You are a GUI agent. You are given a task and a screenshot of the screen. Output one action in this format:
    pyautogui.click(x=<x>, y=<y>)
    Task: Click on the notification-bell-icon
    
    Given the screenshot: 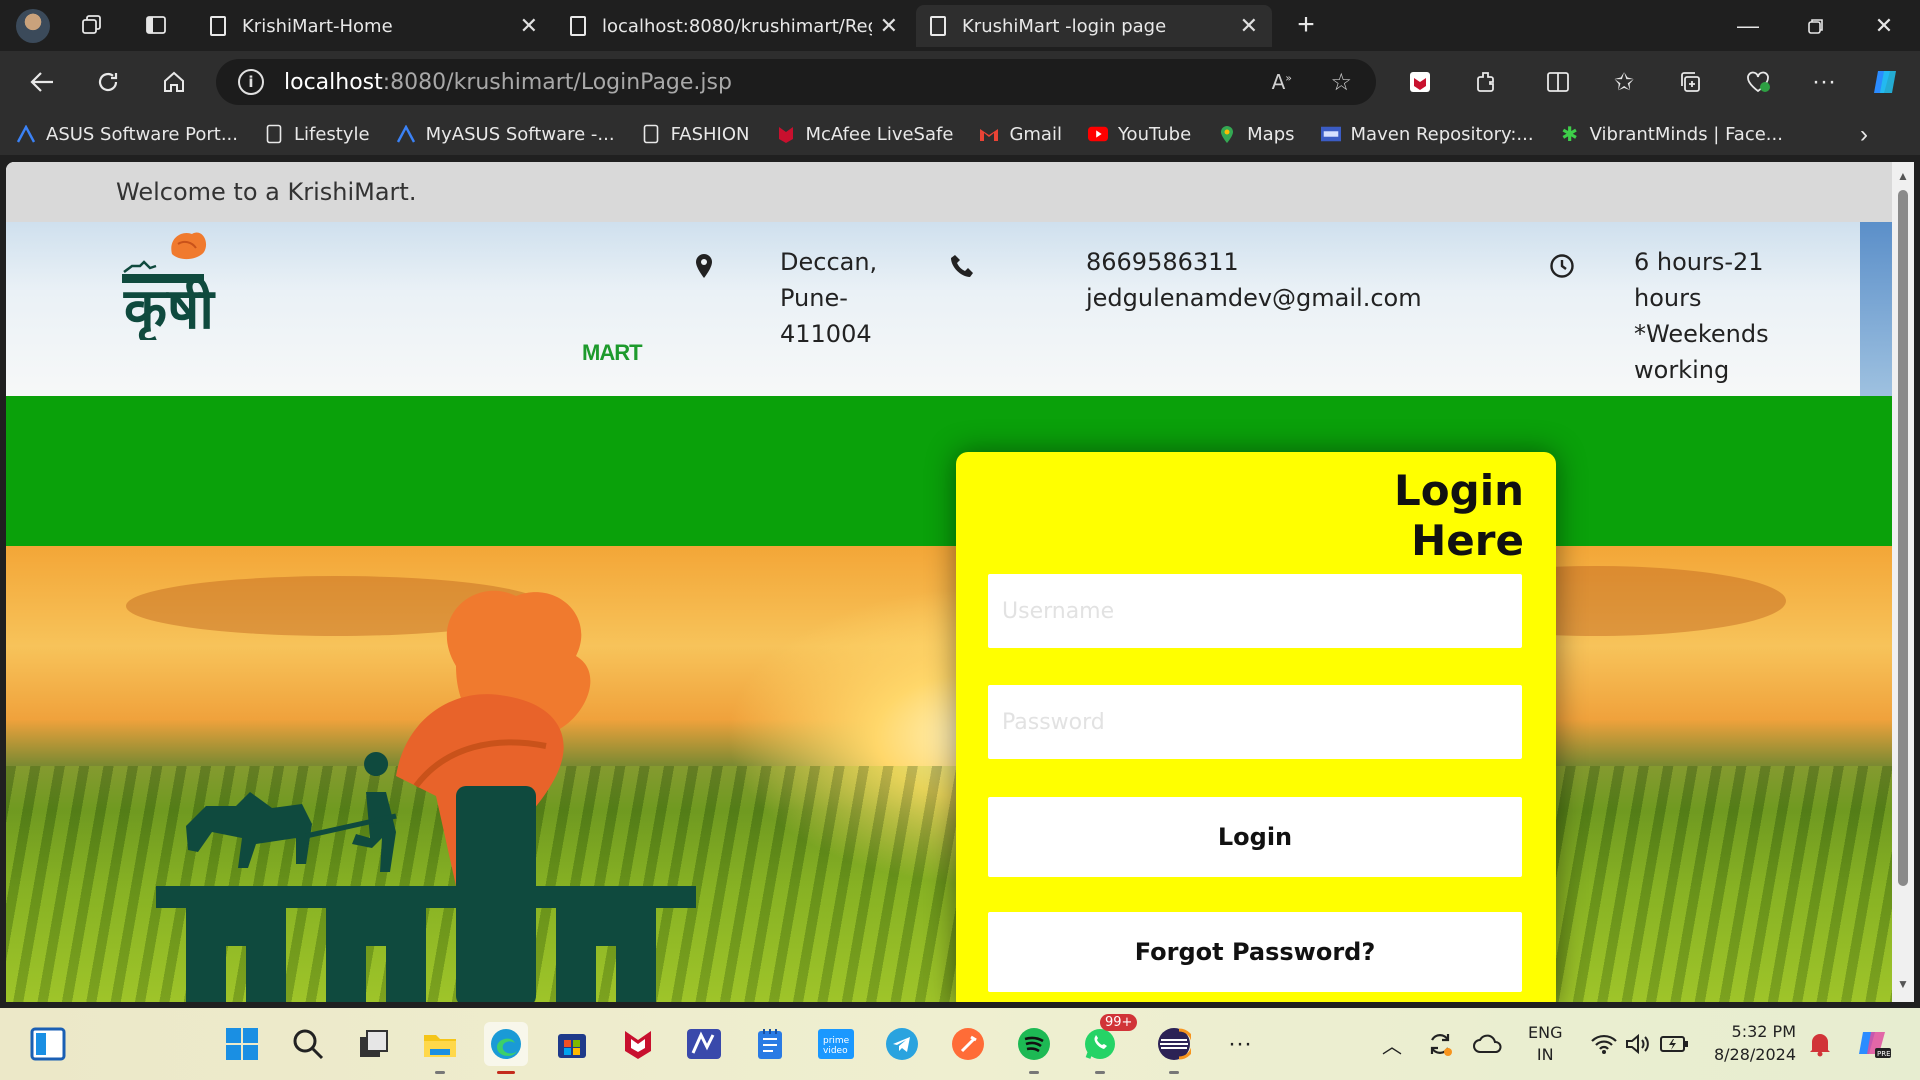 What is the action you would take?
    pyautogui.click(x=1820, y=1044)
    